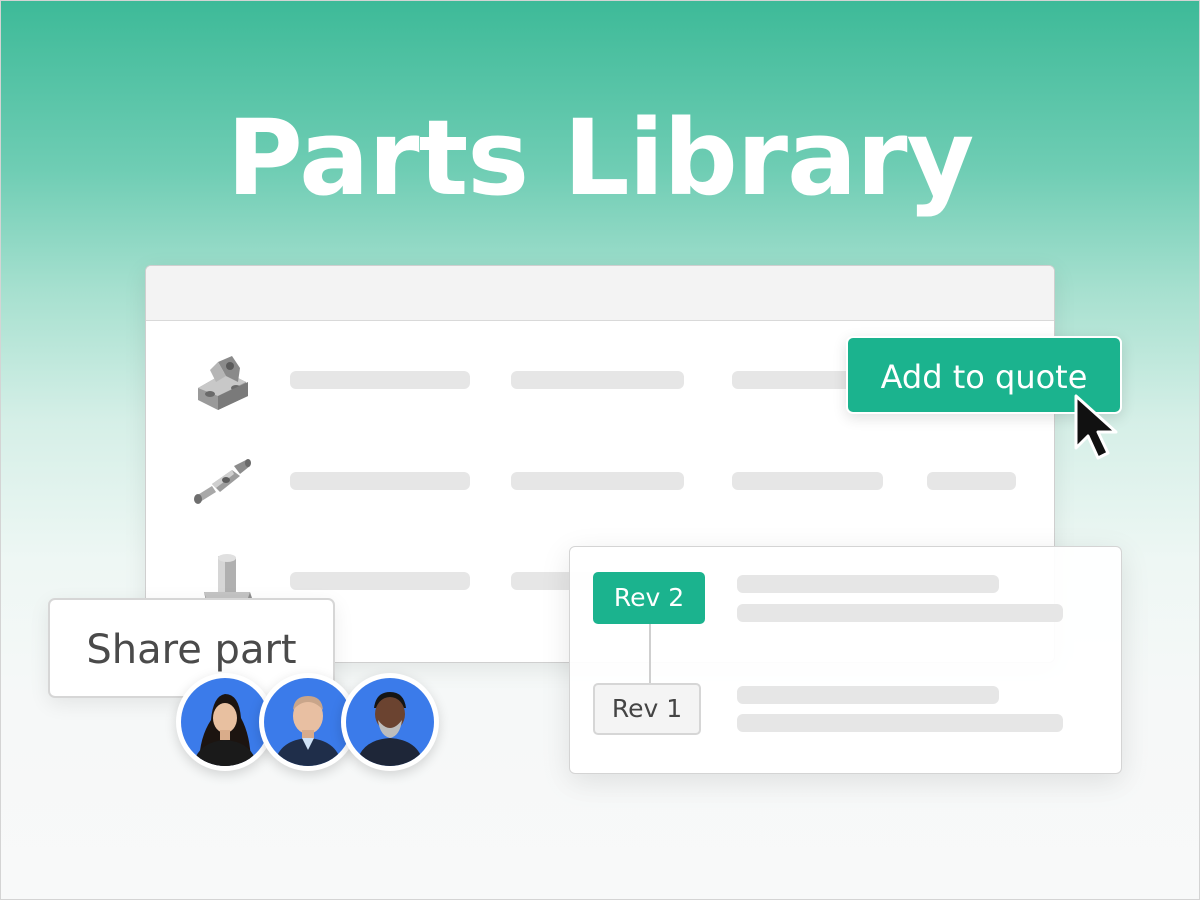 This screenshot has width=1200, height=900. Describe the element at coordinates (223, 482) in the screenshot. I see `shaft-part-icon` at that location.